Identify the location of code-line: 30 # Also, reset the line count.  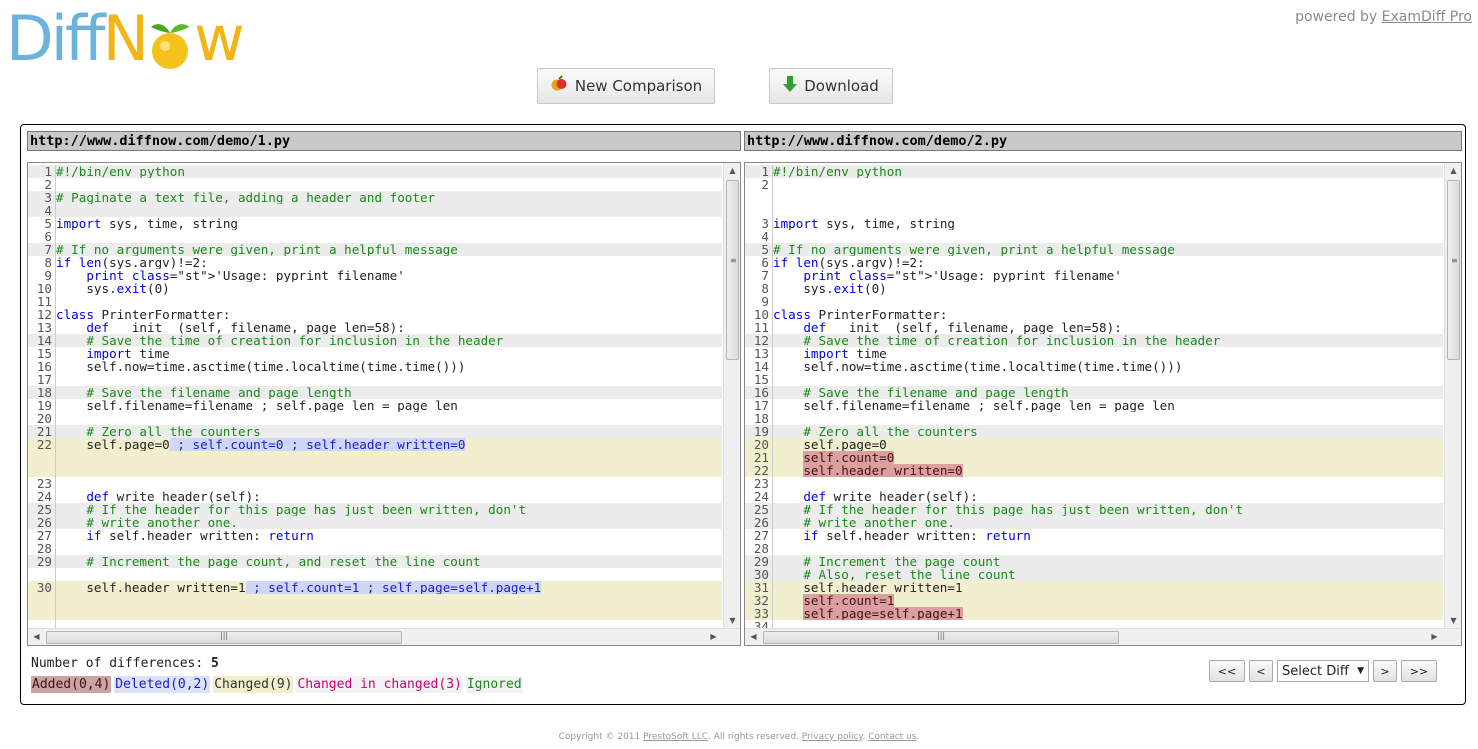
(1094, 574).